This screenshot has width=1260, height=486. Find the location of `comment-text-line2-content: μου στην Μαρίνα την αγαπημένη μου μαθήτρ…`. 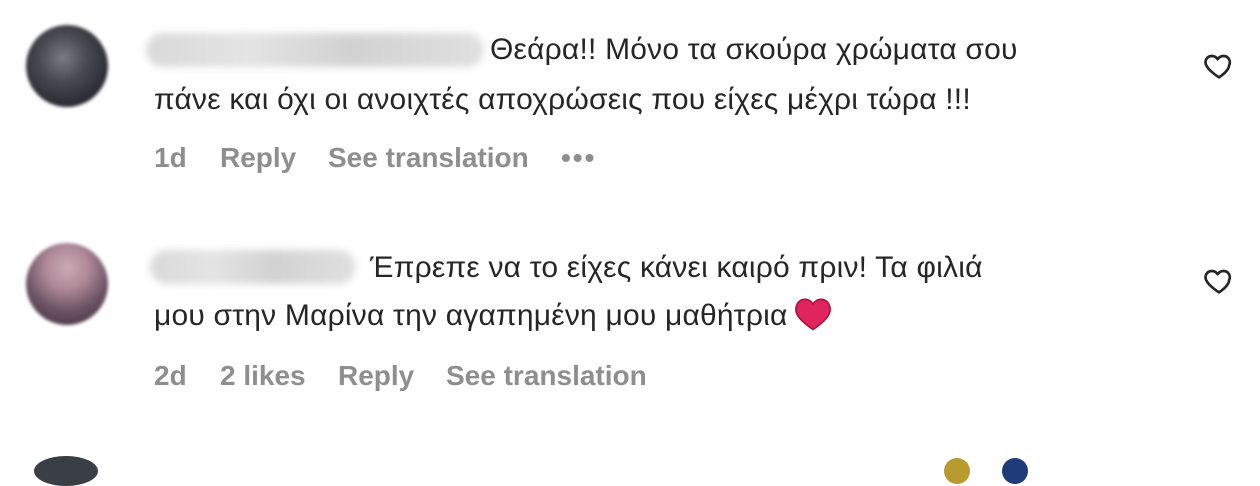

comment-text-line2-content: μου στην Μαρίνα την αγαπημένη μου μαθήτρ… is located at coordinates (471, 315).